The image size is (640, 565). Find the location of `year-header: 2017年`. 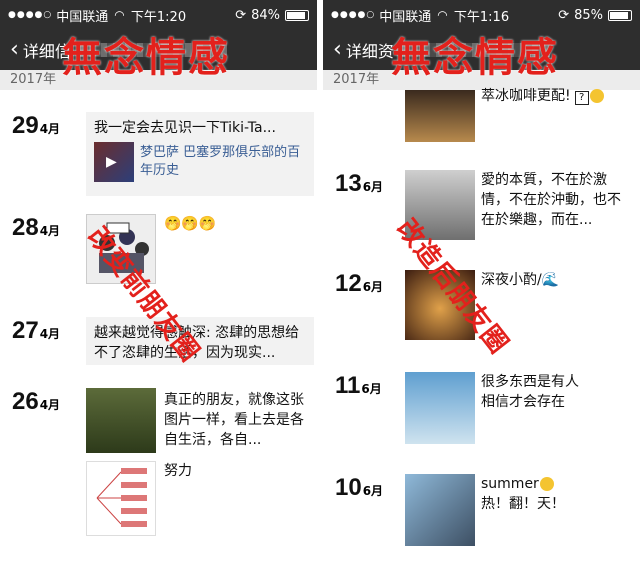

year-header: 2017年 is located at coordinates (158, 80).